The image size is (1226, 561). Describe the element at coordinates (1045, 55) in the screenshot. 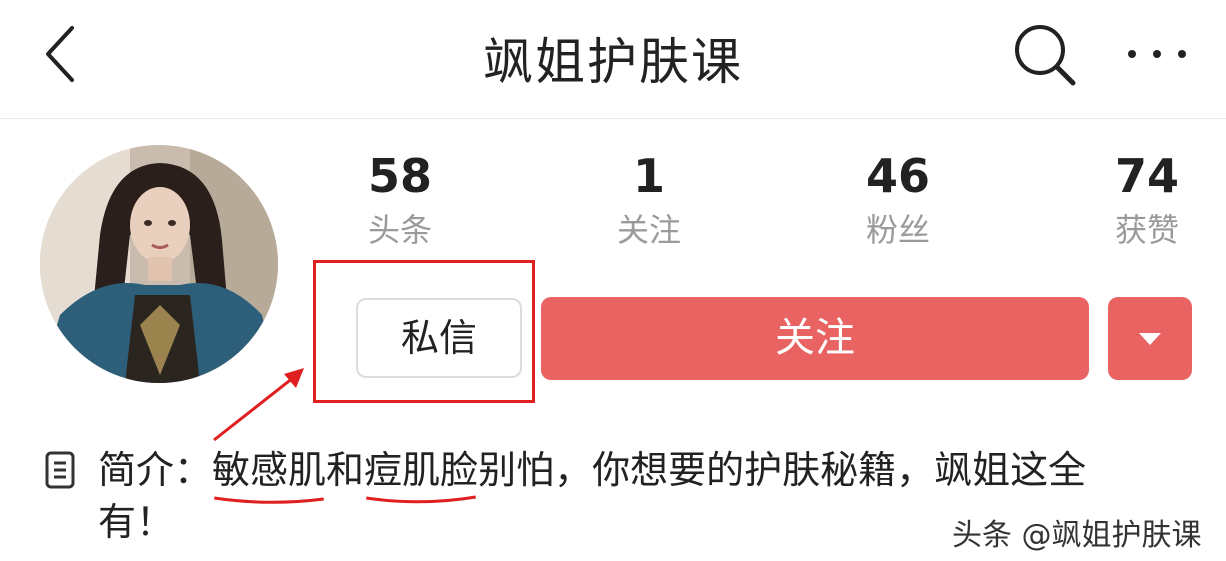

I see `search-icon` at that location.